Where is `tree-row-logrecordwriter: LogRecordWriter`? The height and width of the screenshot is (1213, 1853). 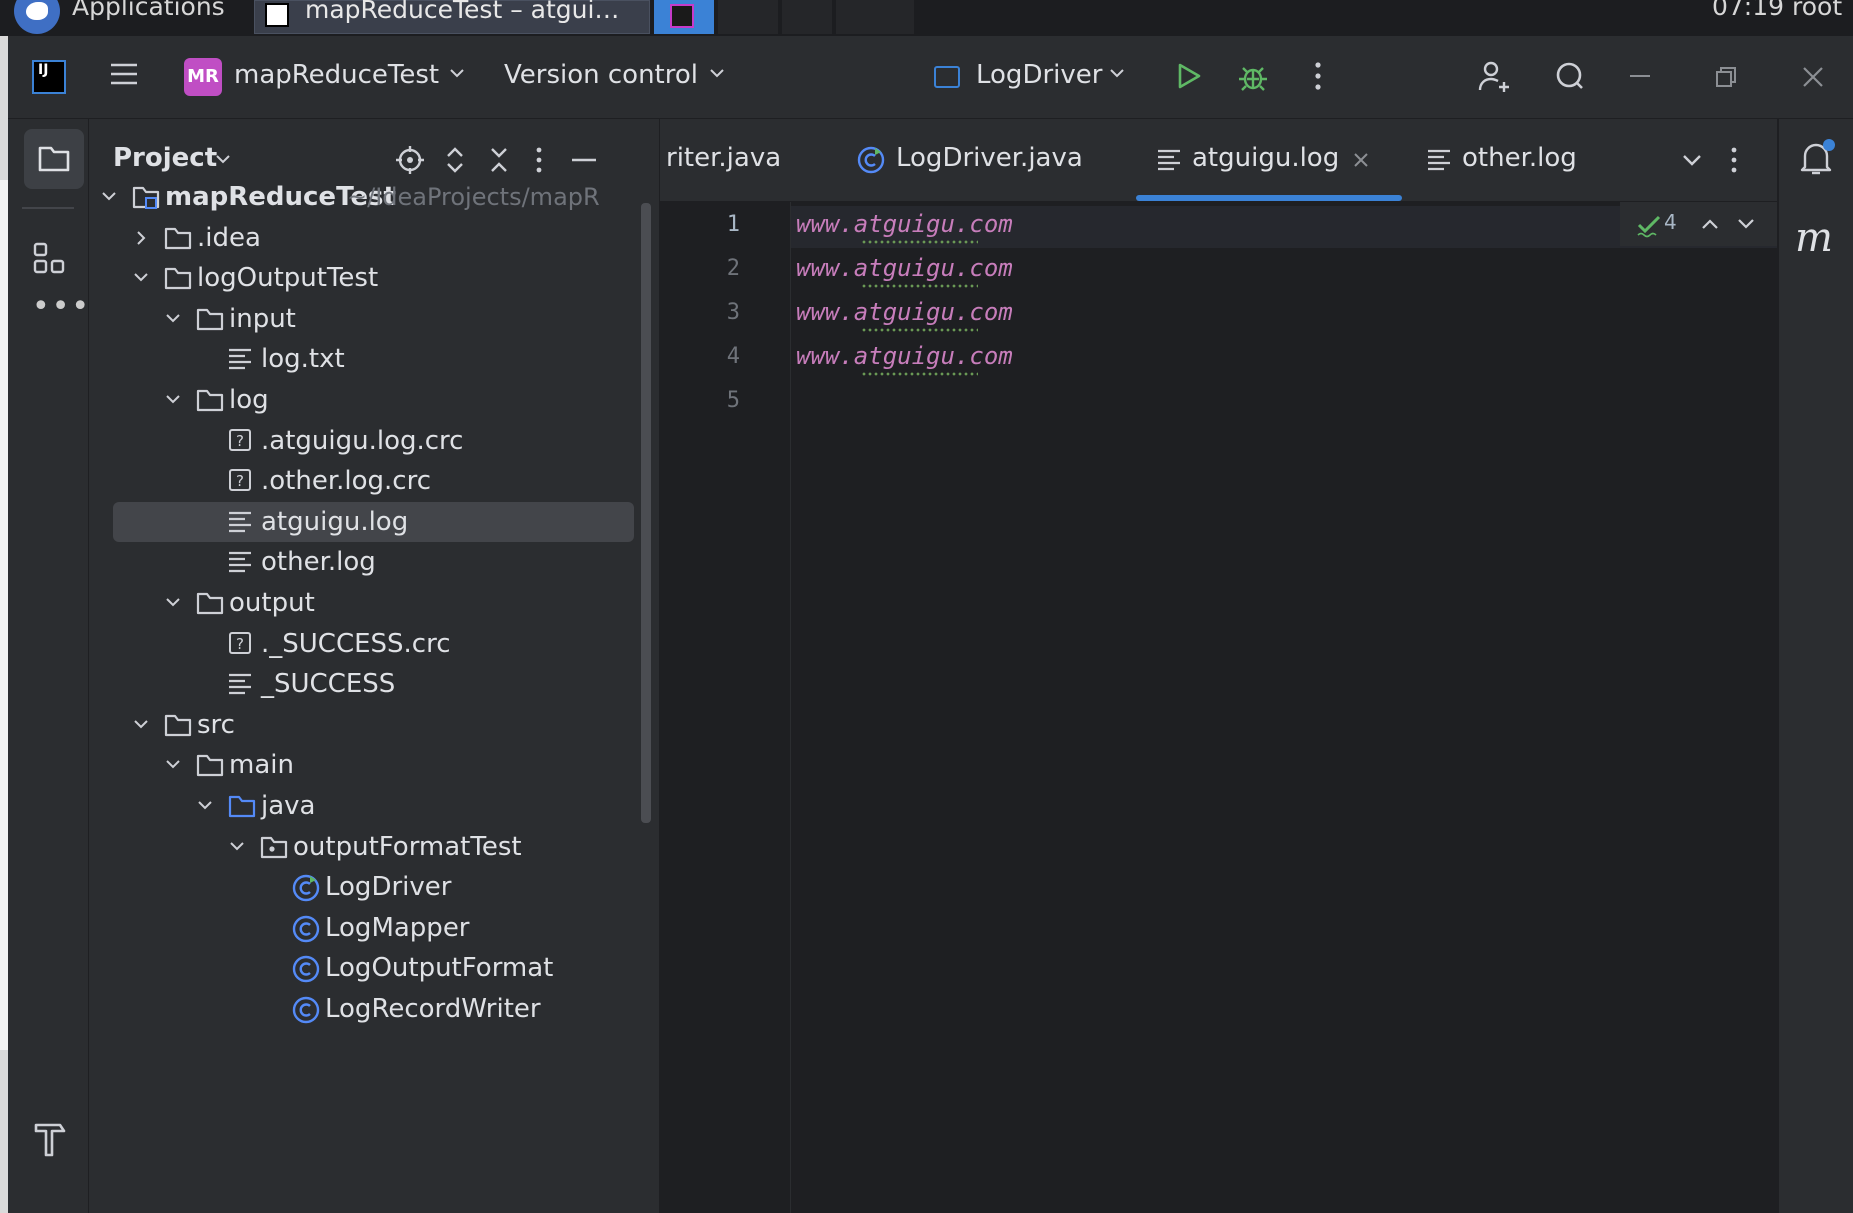
tree-row-logrecordwriter: LogRecordWriter is located at coordinates (361, 1009).